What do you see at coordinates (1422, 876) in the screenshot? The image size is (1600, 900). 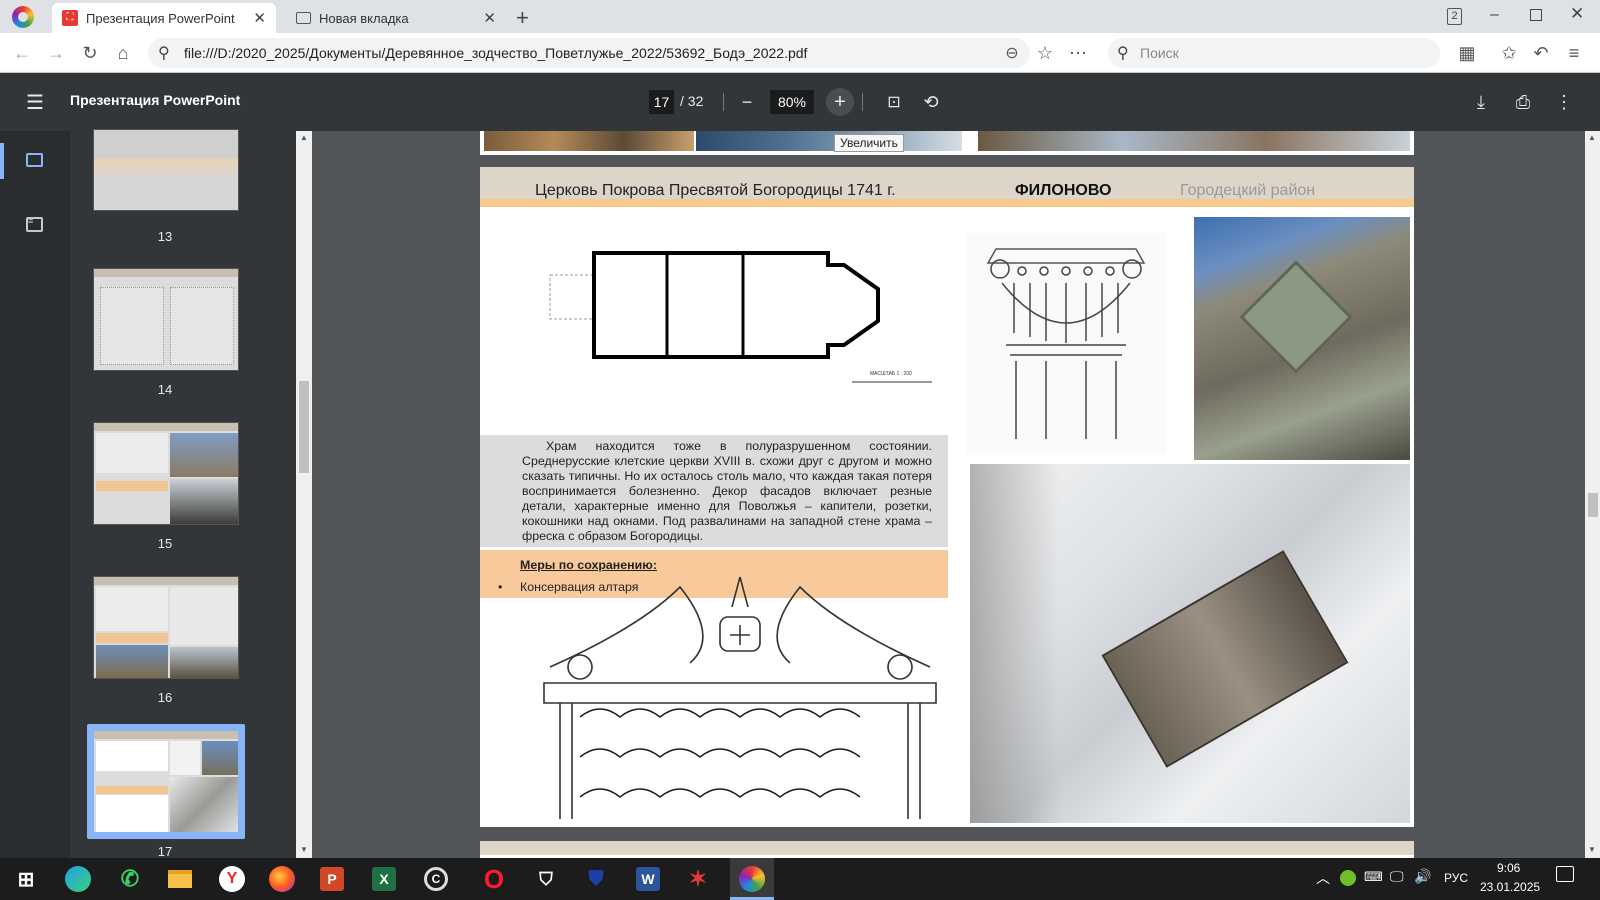 I see `volume-icon: 🔊` at bounding box center [1422, 876].